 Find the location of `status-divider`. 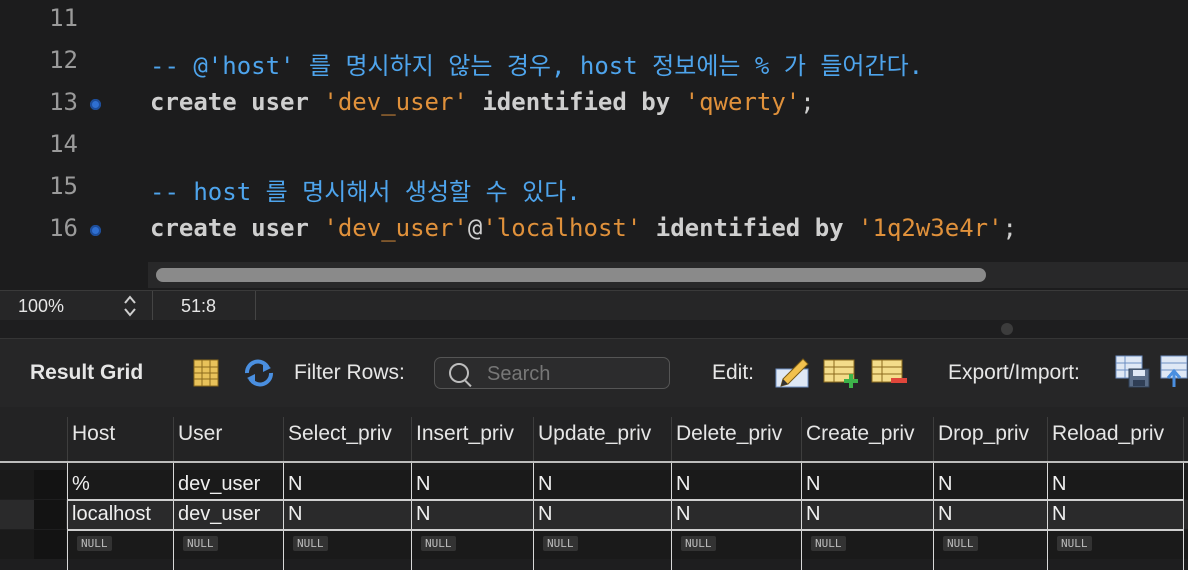

status-divider is located at coordinates (255, 306).